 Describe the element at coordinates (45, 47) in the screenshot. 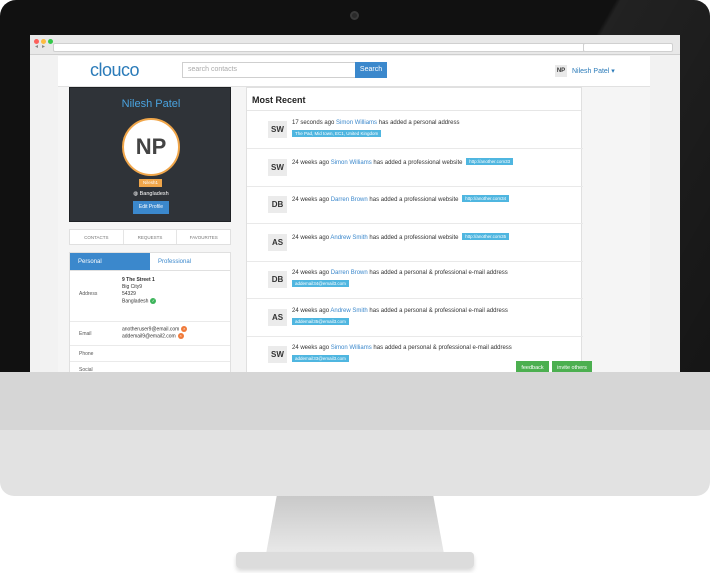

I see `forward-arrow-icon: ▸` at that location.